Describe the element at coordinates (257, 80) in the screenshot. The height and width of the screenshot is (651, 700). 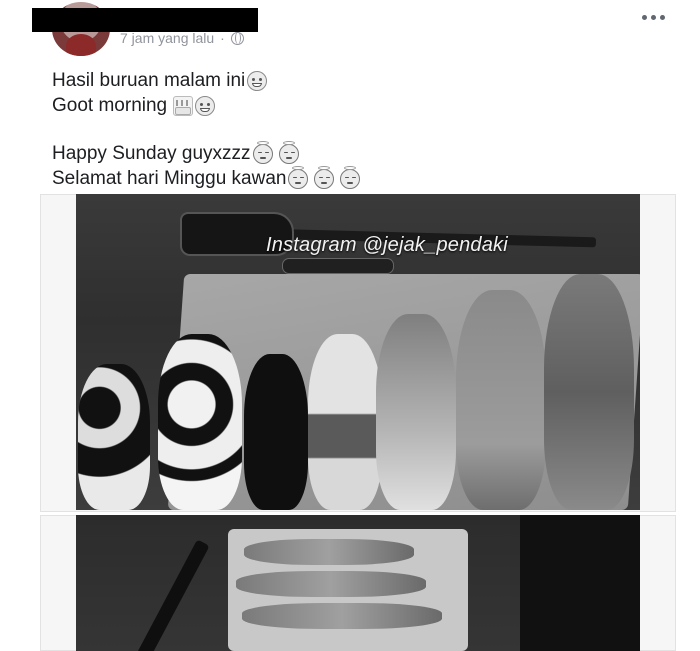
I see `grinning-face-icon` at that location.